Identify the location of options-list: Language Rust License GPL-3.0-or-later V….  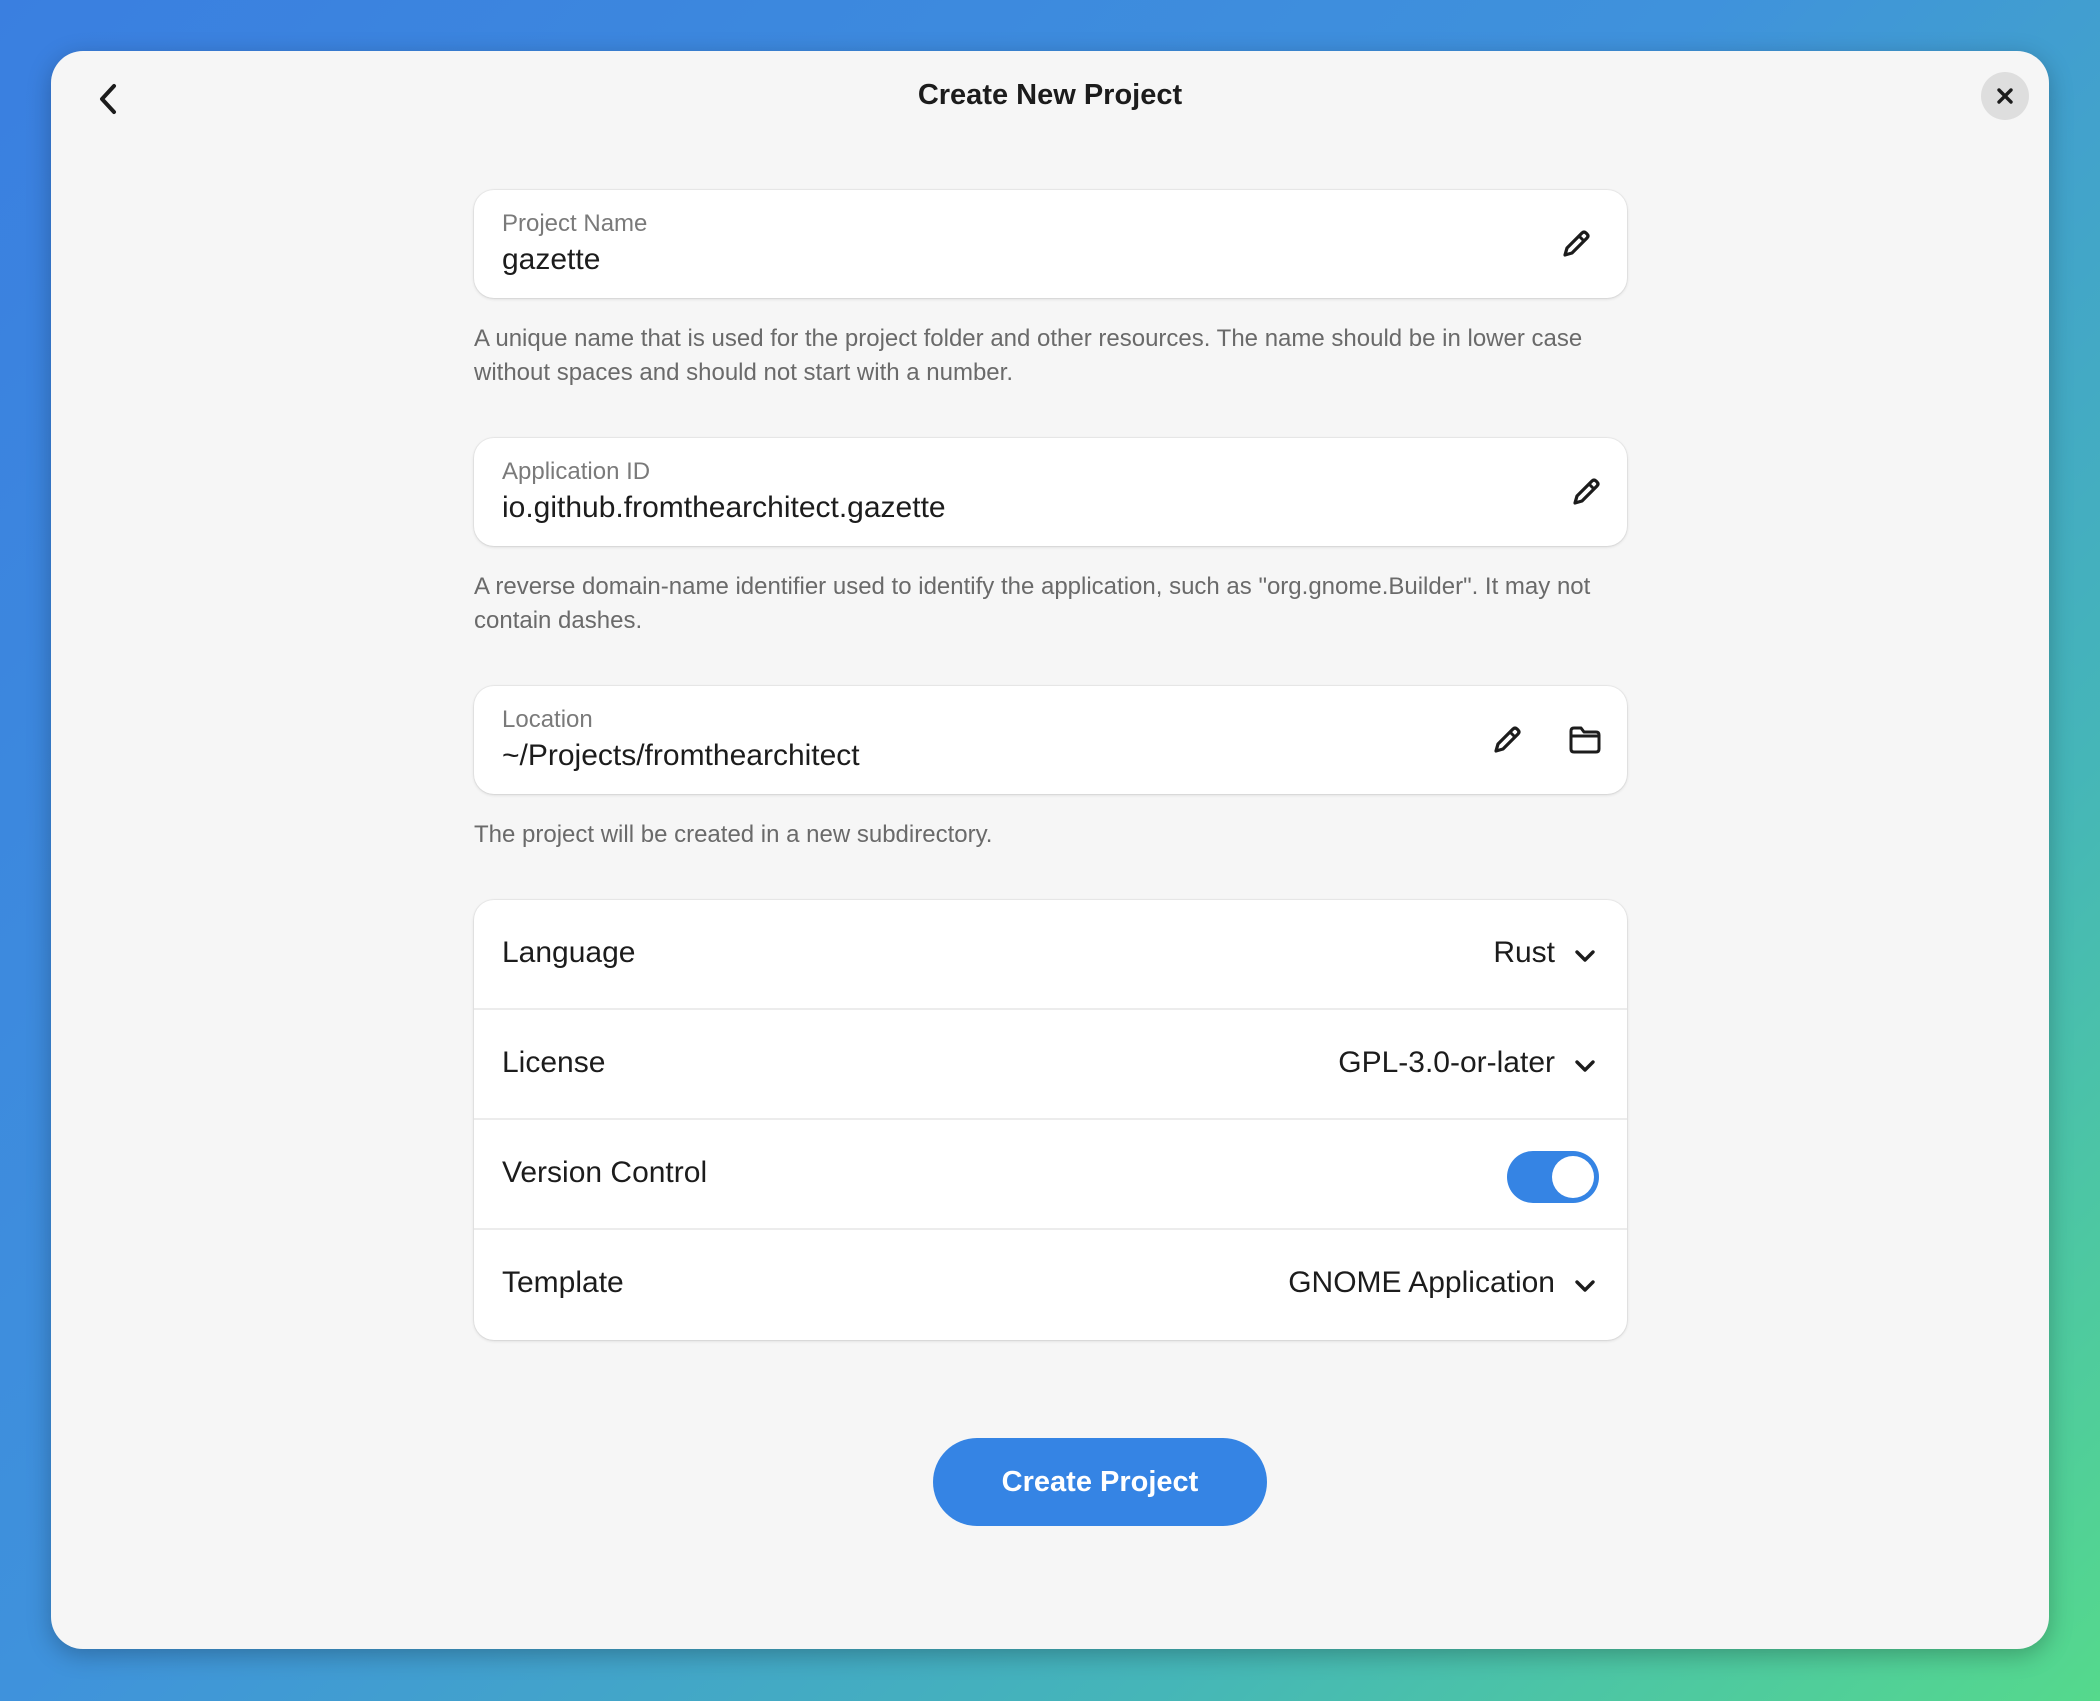
(1050, 1120).